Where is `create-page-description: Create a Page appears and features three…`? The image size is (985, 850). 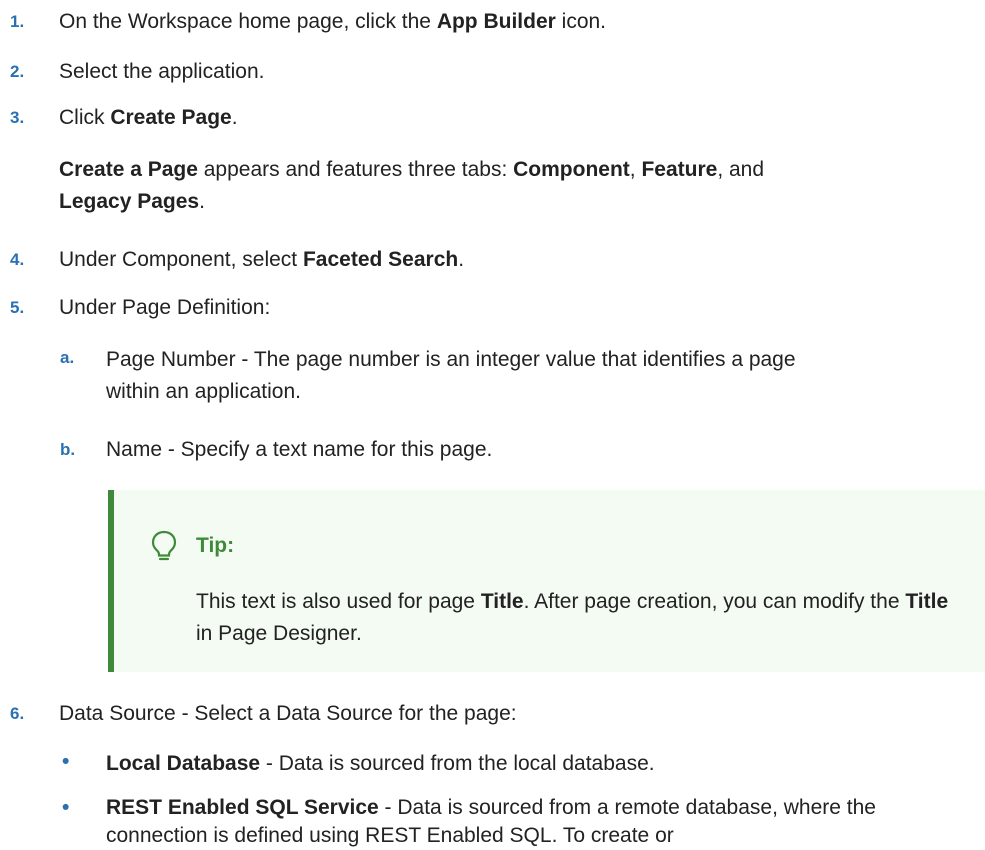 create-page-description: Create a Page appears and features three… is located at coordinates (412, 185).